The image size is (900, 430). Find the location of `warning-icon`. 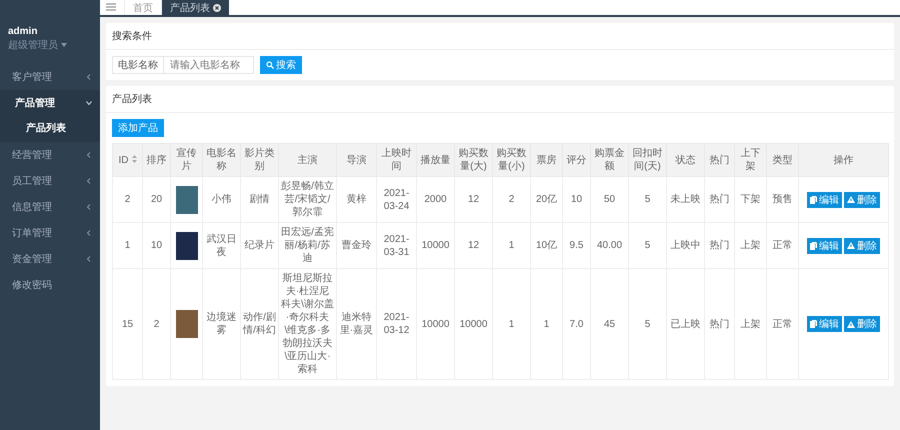

warning-icon is located at coordinates (851, 324).